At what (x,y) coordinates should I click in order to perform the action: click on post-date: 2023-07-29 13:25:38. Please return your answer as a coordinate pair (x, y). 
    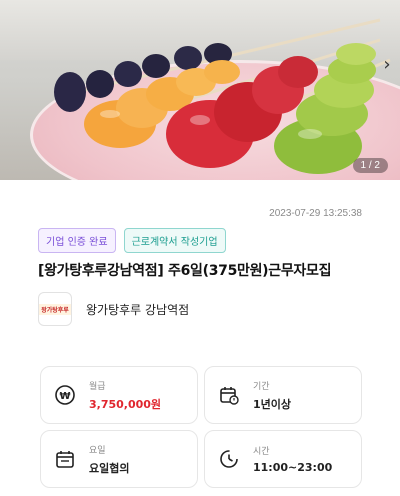
    Looking at the image, I should click on (315, 213).